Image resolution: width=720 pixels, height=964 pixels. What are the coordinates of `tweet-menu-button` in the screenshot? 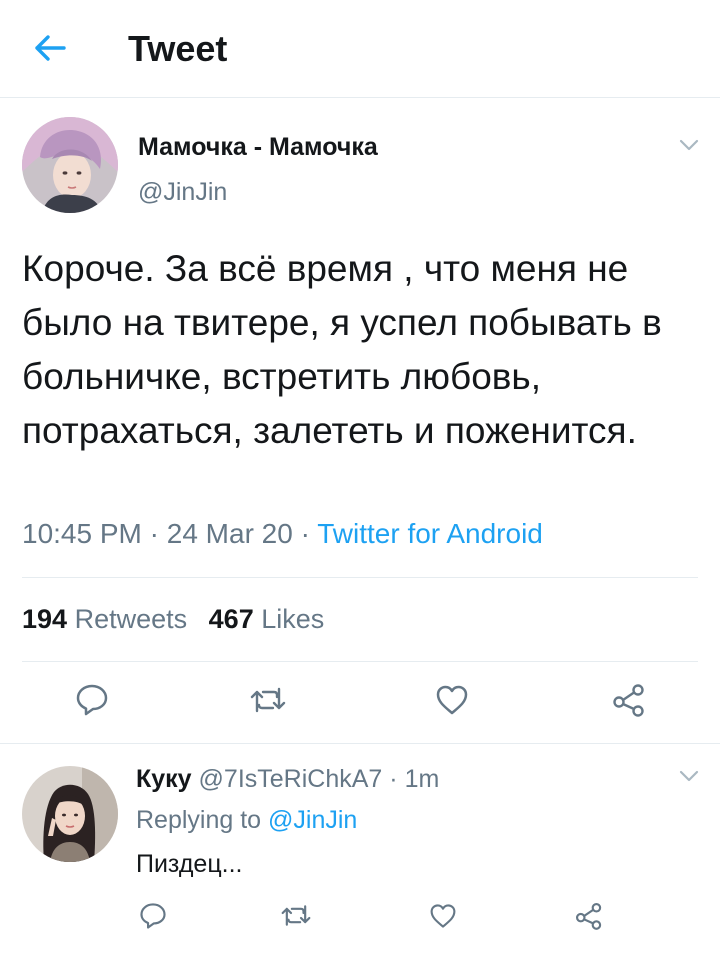 It's located at (689, 147).